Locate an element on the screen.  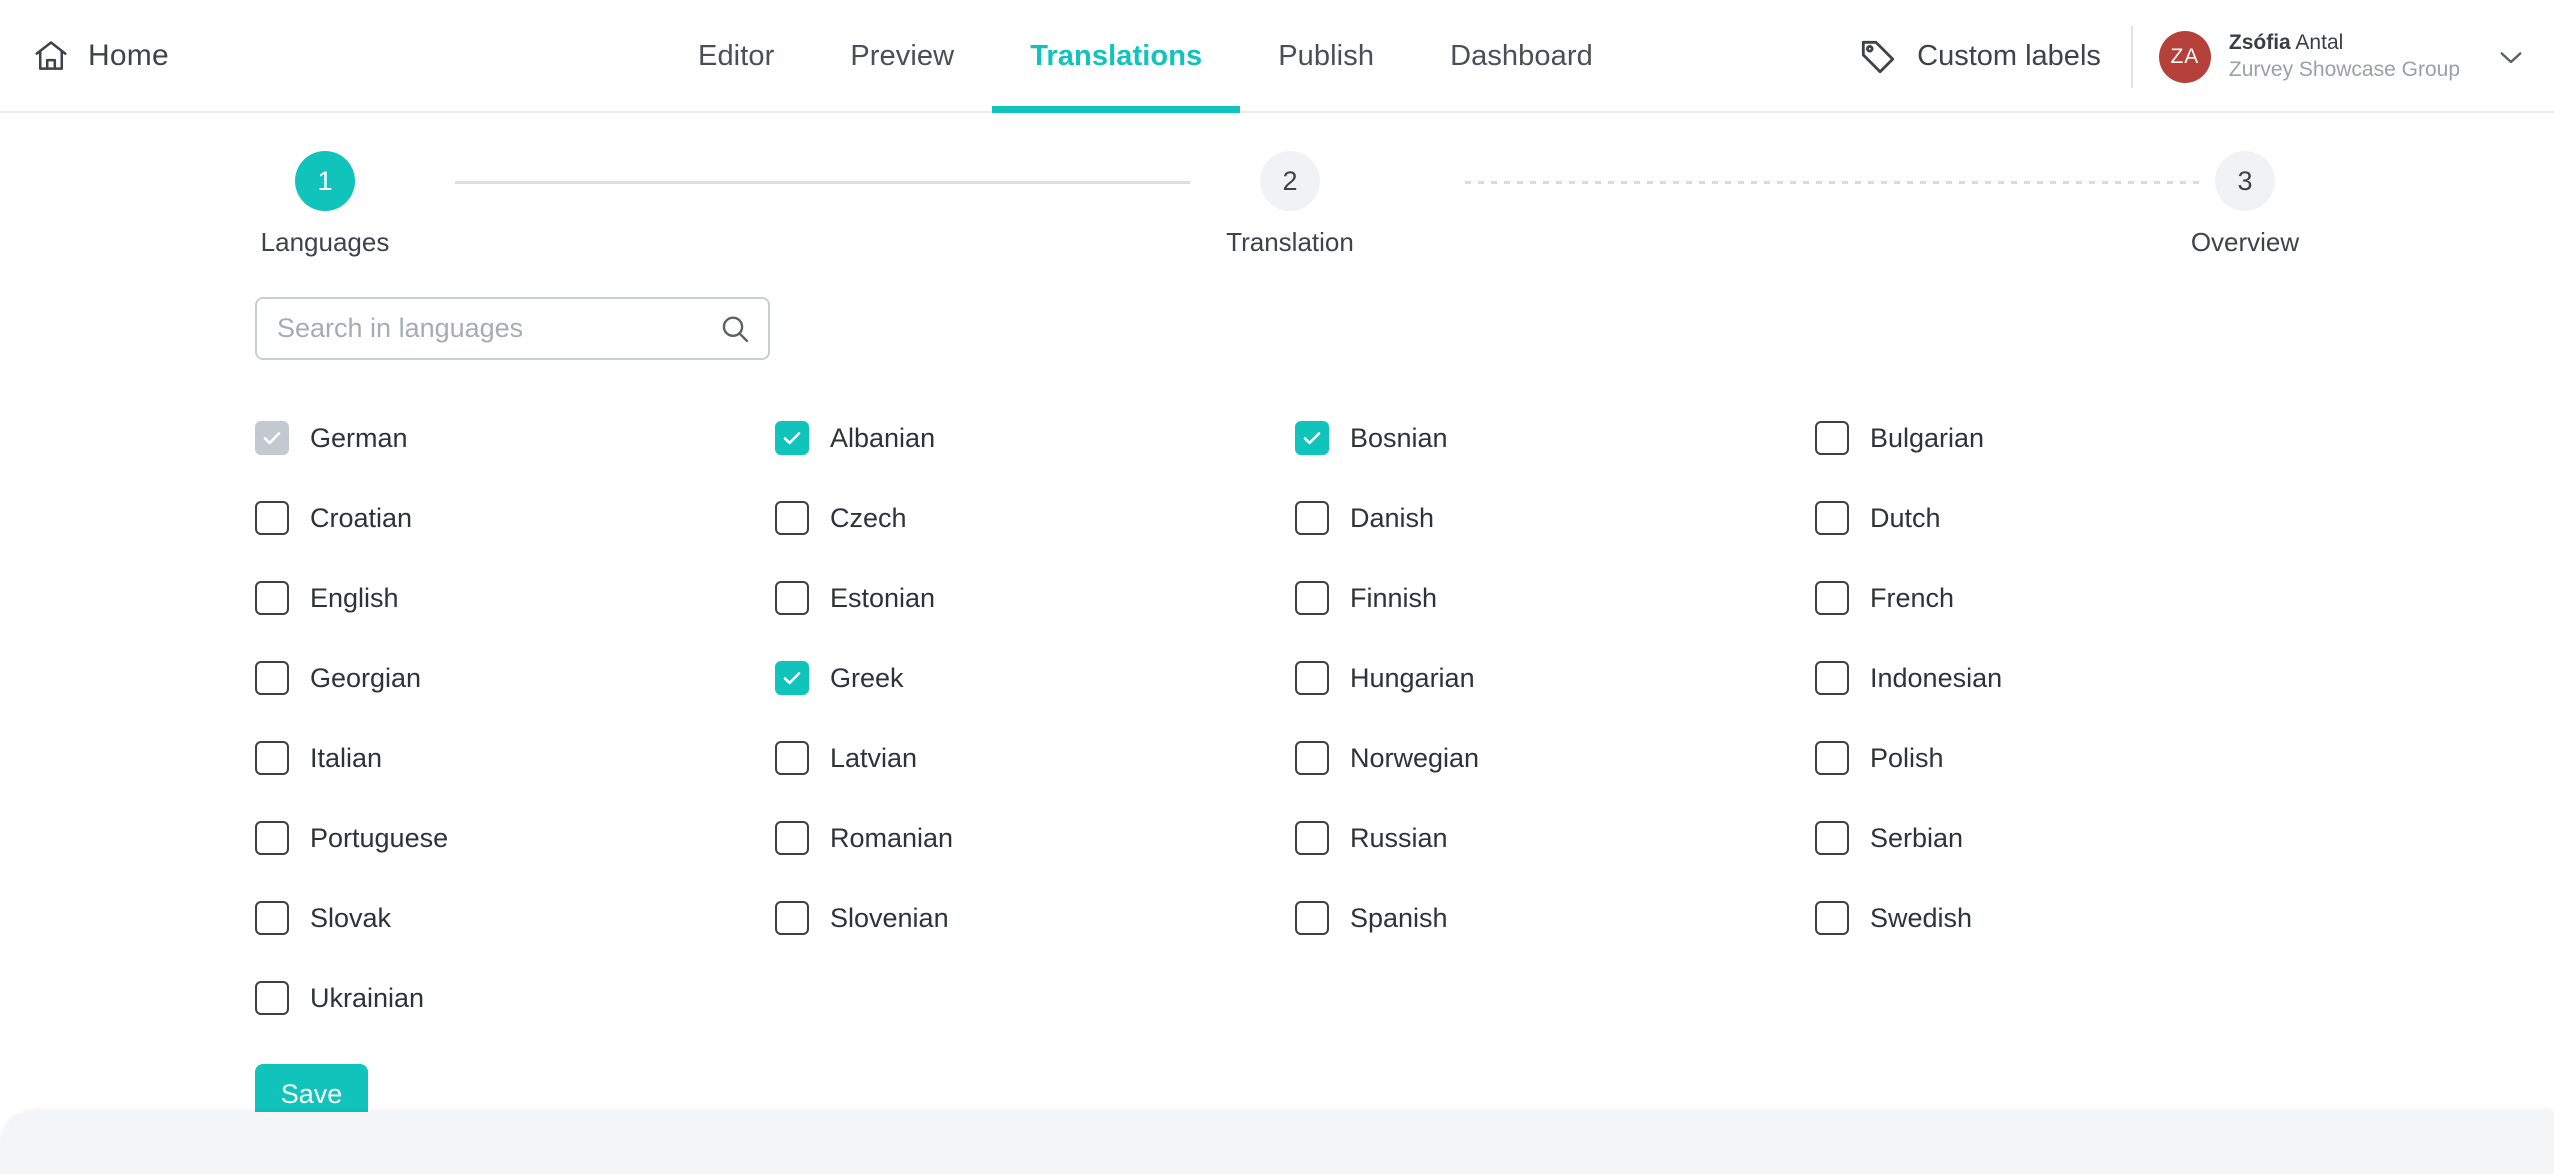
language-label: Latvian is located at coordinates (874, 757).